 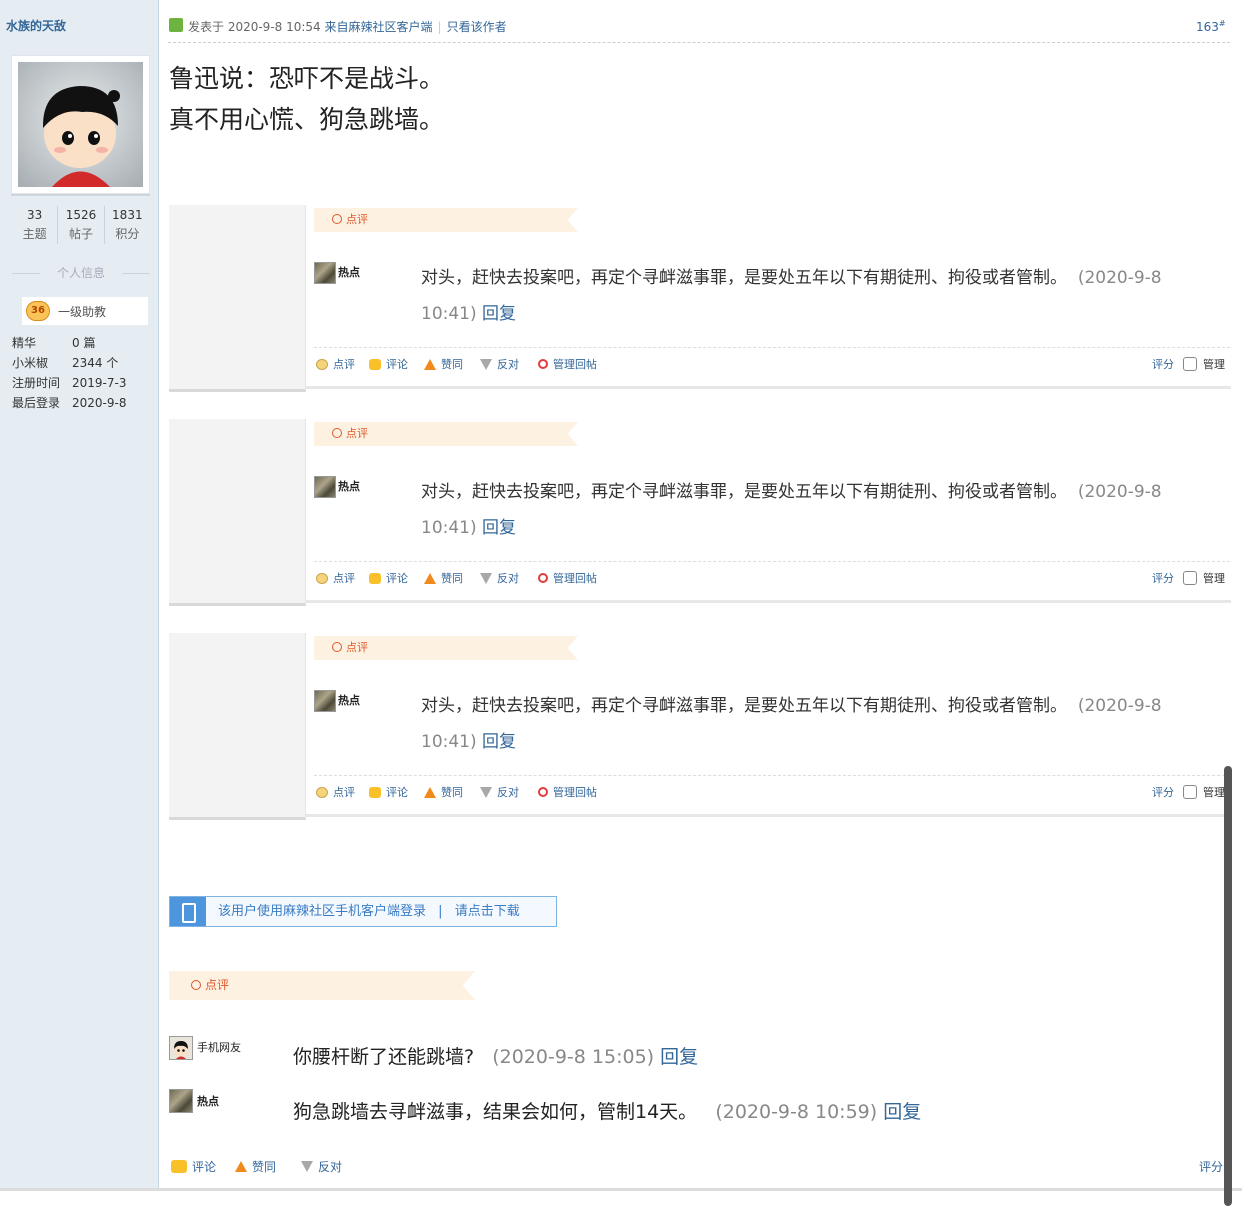 I want to click on post-divider, so click(x=621, y=1189).